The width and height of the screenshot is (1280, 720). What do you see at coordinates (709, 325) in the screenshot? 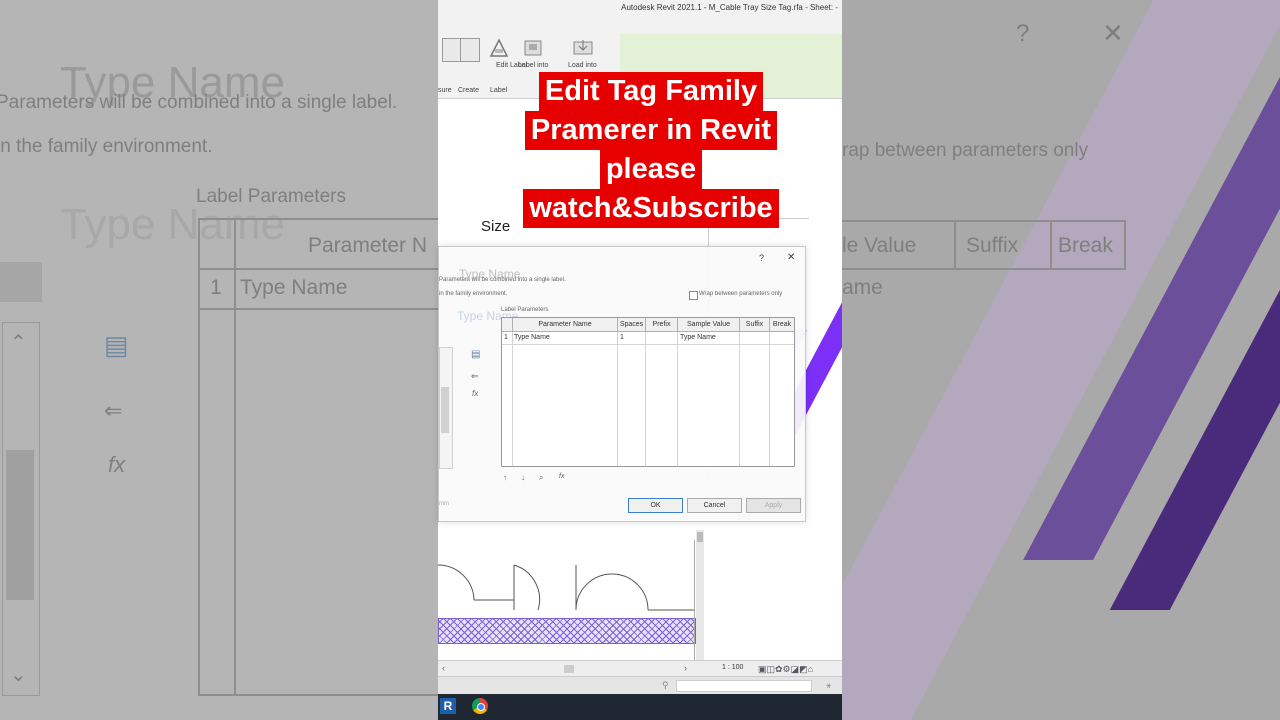
I see `column-sample-value: Sample Value` at bounding box center [709, 325].